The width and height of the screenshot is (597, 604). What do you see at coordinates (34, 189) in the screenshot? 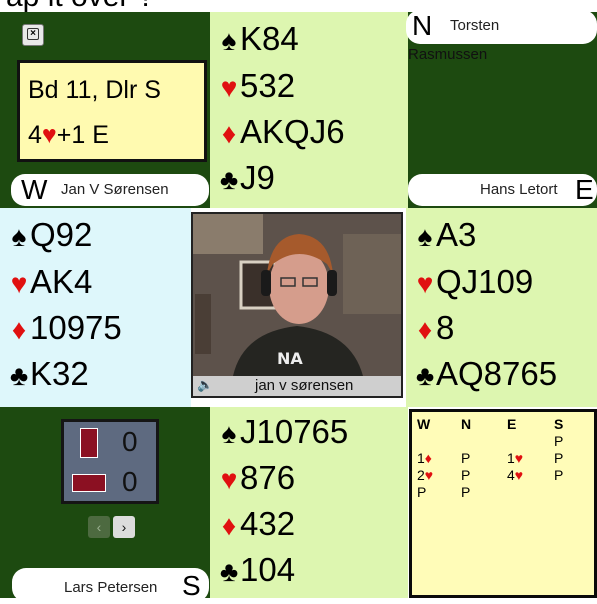
I see `west-direction: W` at bounding box center [34, 189].